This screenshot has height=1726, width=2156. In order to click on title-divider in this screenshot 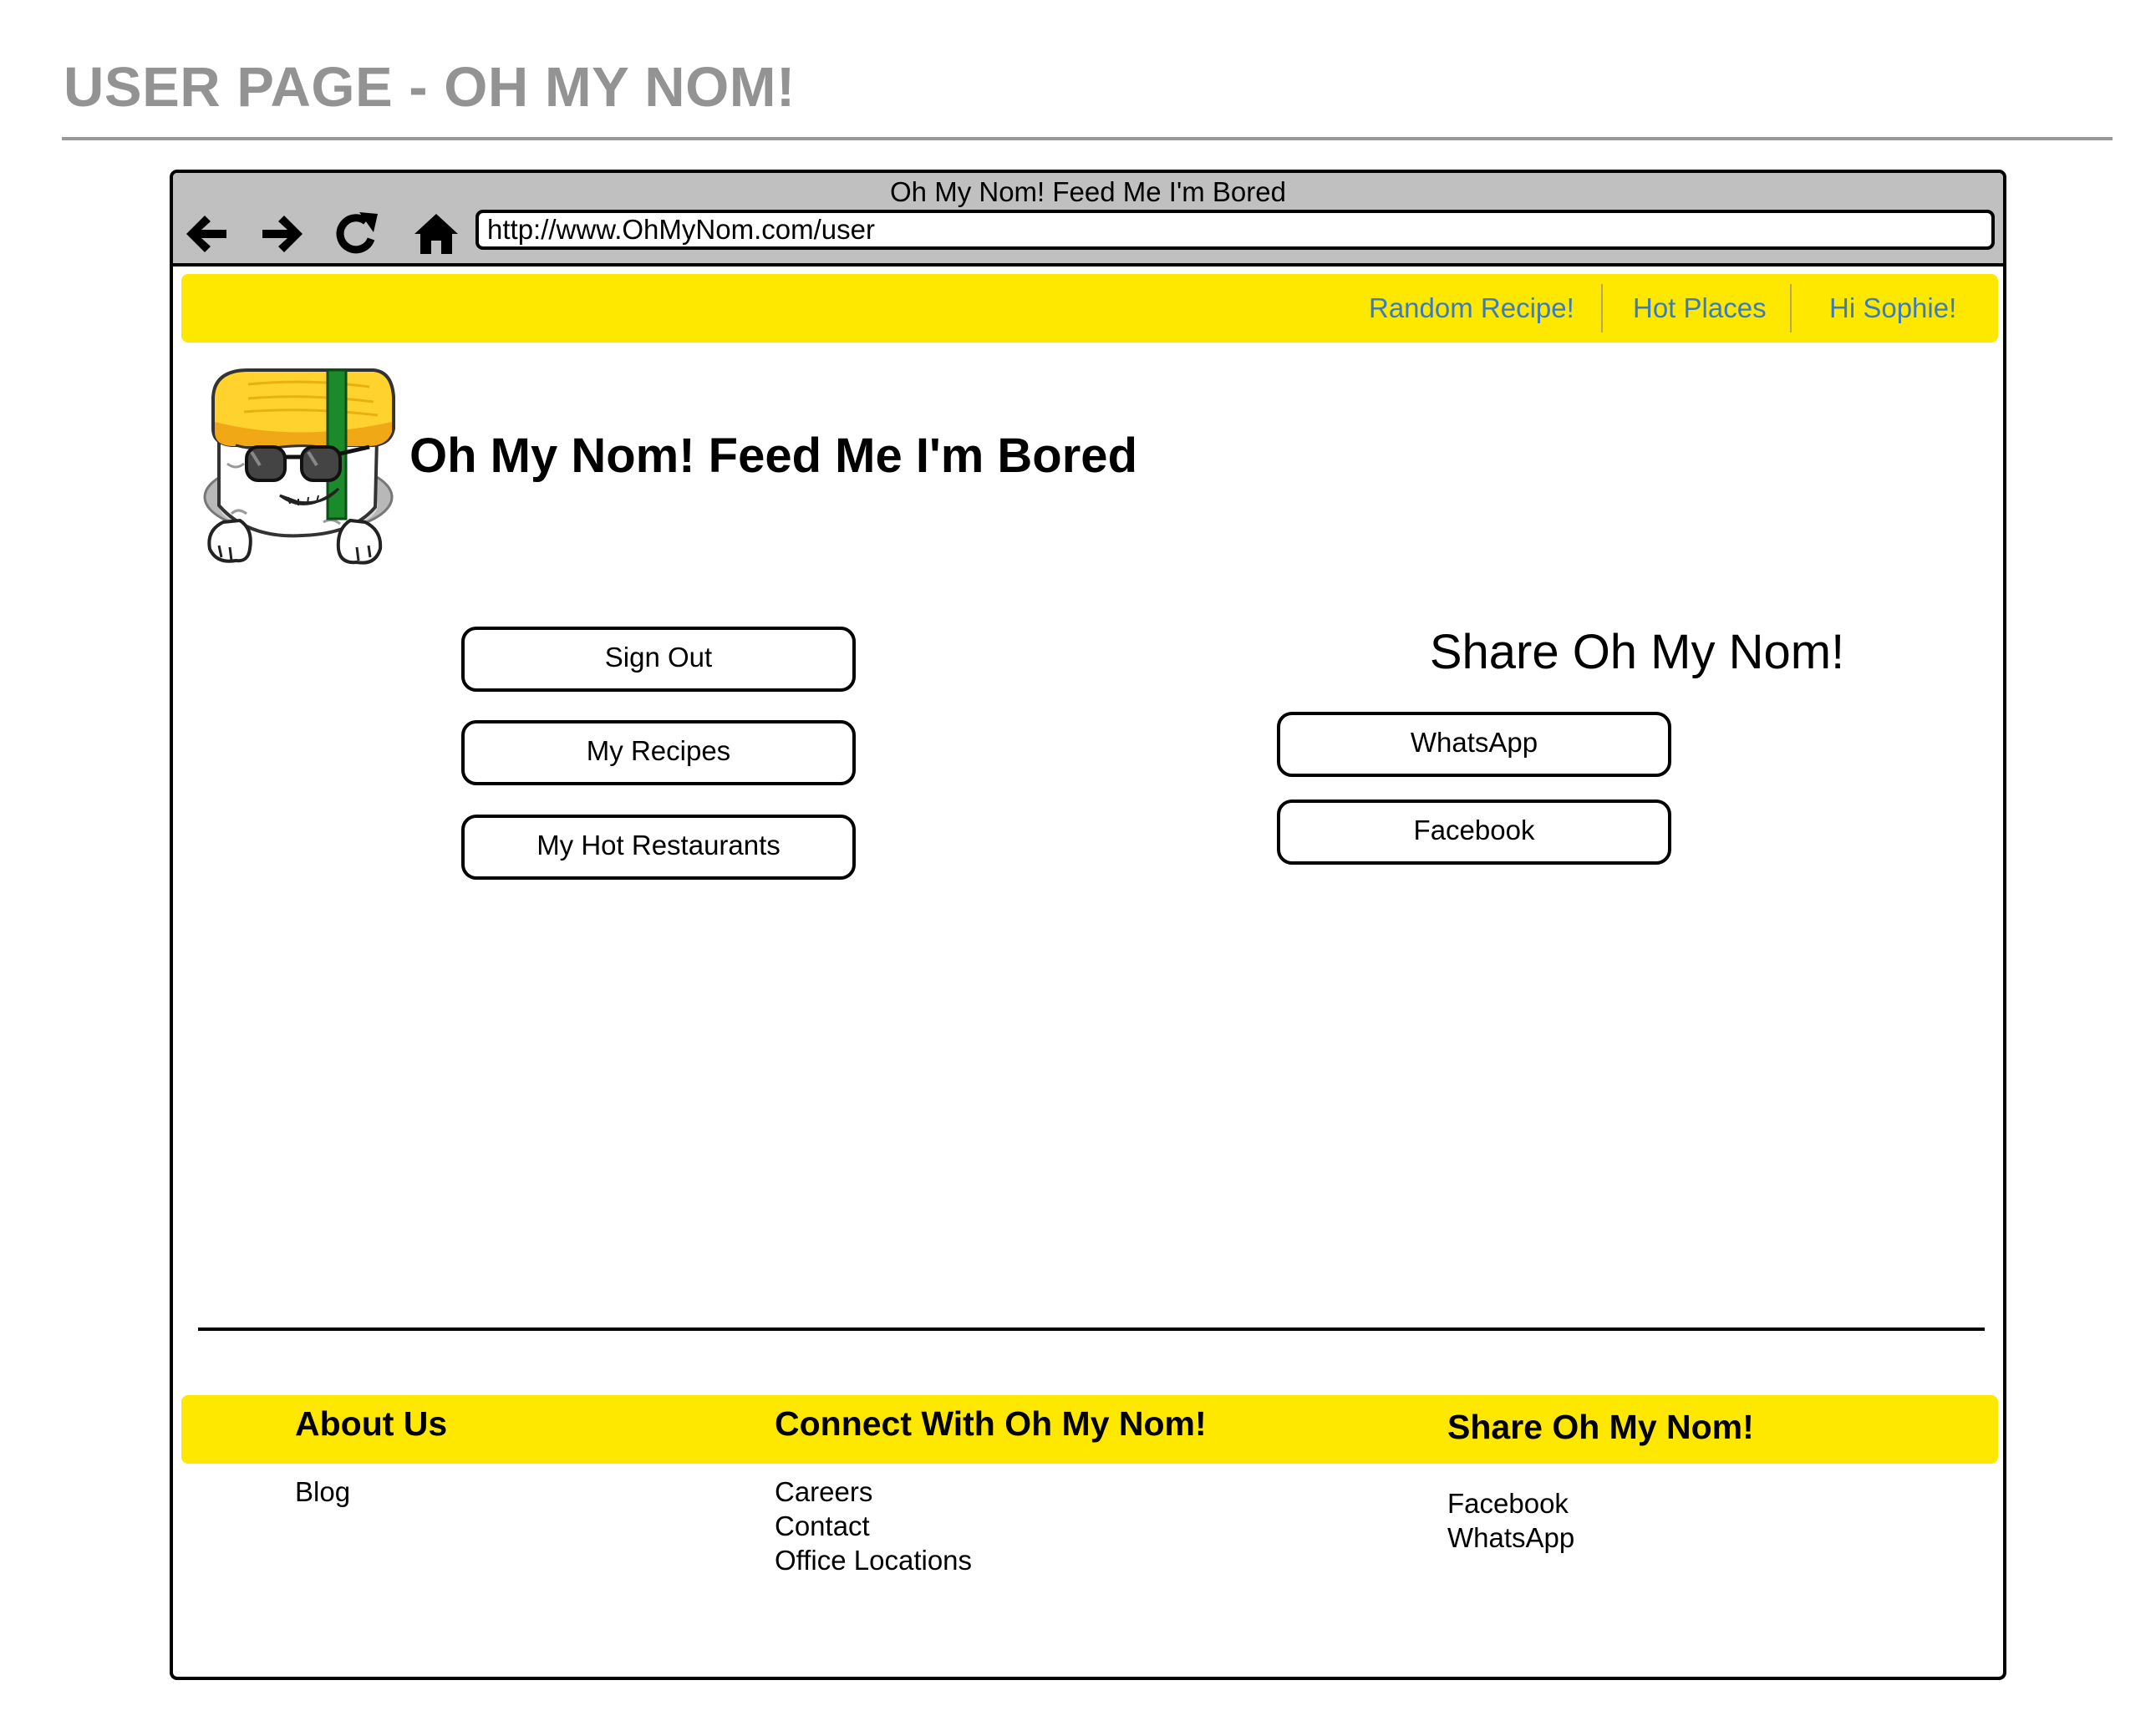, I will do `click(1087, 138)`.